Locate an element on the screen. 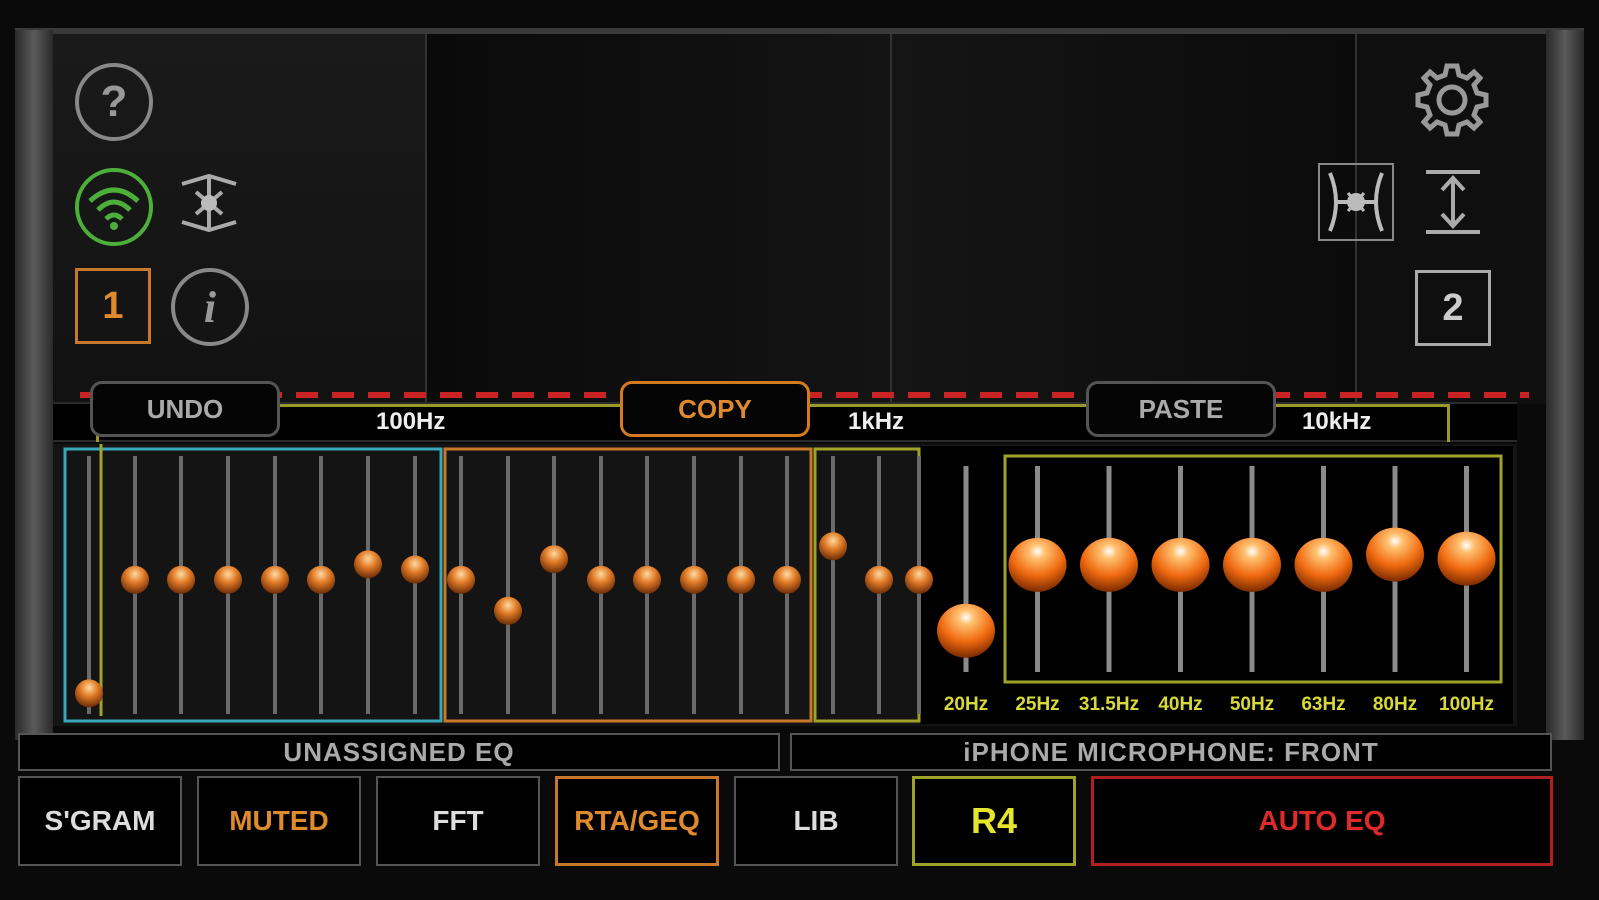 The image size is (1599, 900). library-button: LIB is located at coordinates (816, 821).